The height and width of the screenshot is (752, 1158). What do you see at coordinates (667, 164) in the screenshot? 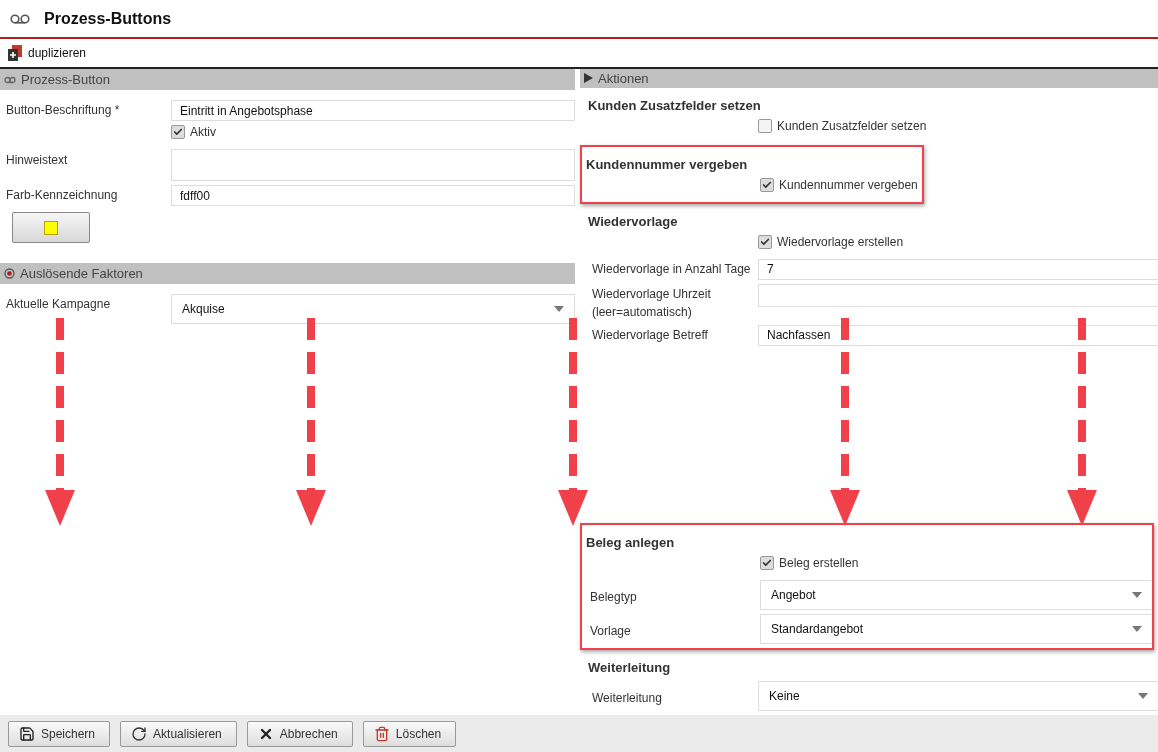
I see `group-heading: Kundennummer vergeben` at bounding box center [667, 164].